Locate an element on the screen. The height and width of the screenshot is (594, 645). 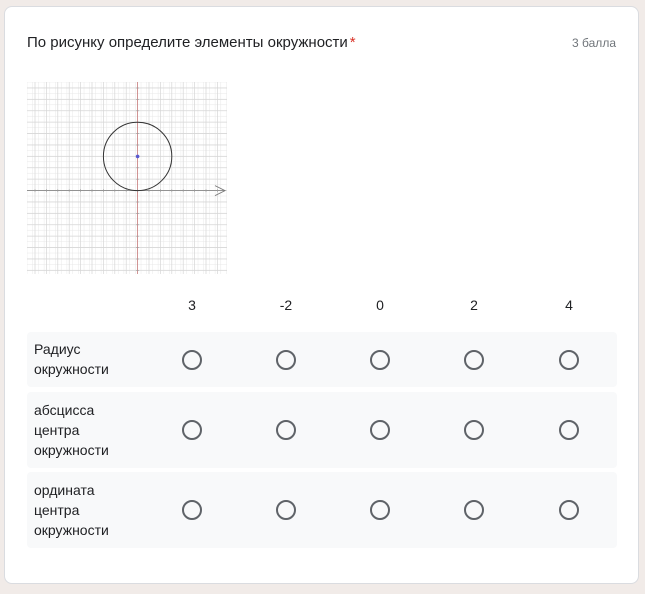
column-header: 4 is located at coordinates (569, 305).